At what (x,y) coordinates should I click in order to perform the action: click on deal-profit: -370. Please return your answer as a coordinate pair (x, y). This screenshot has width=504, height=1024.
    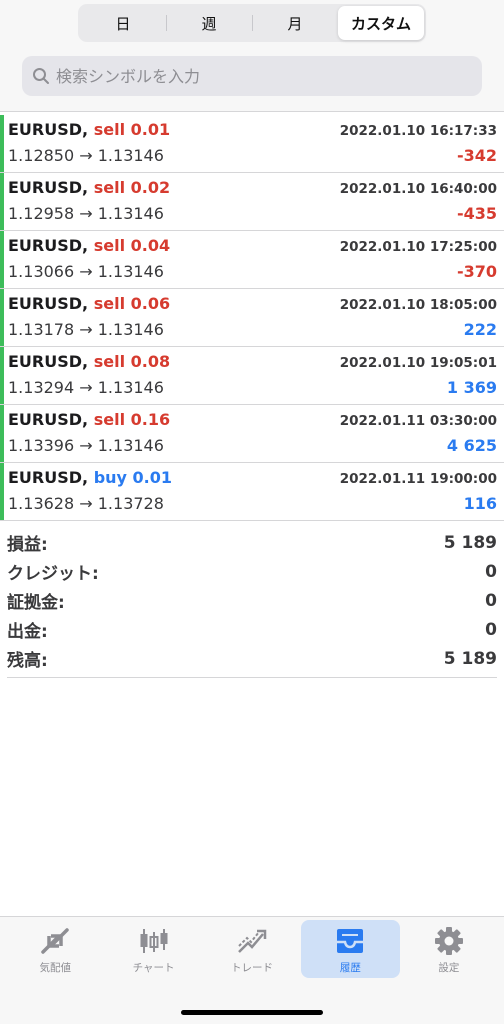
    Looking at the image, I should click on (476, 271).